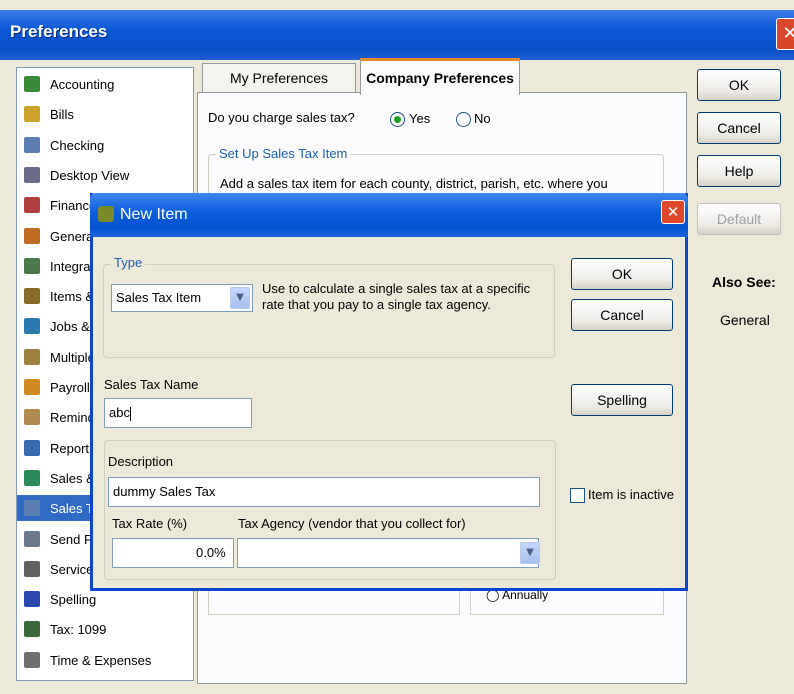 The height and width of the screenshot is (694, 794). What do you see at coordinates (164, 491) in the screenshot?
I see `description-value: dummy Sales Tax` at bounding box center [164, 491].